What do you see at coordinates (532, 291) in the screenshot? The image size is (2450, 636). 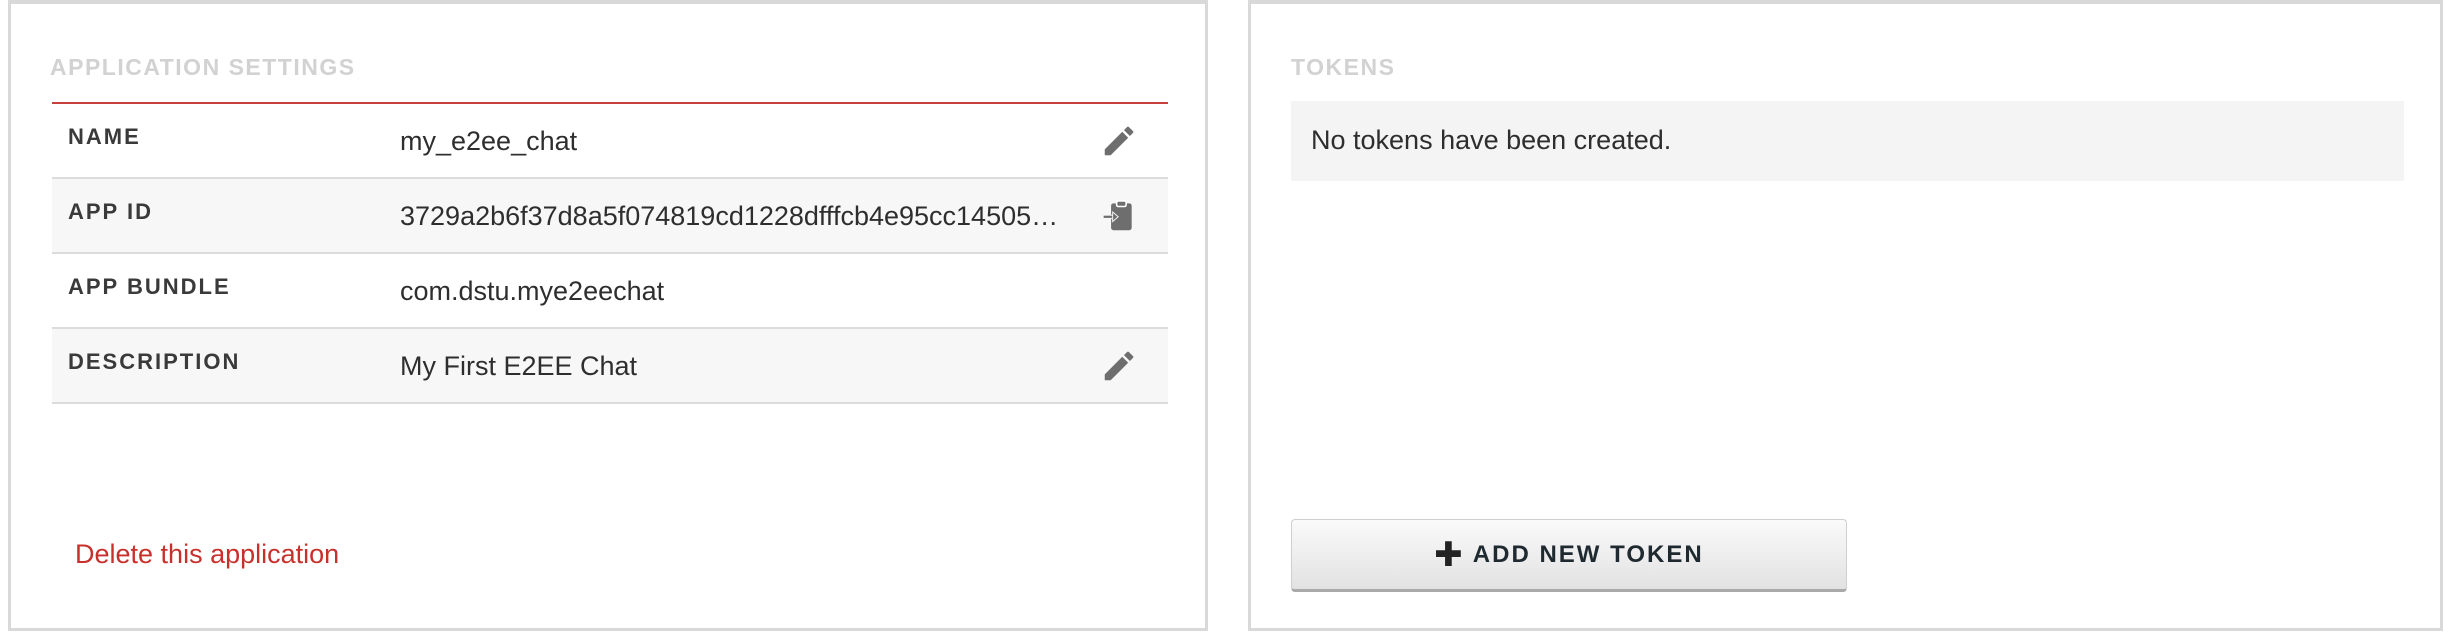 I see `app-bundle-value: com.dstu.mye2eechat` at bounding box center [532, 291].